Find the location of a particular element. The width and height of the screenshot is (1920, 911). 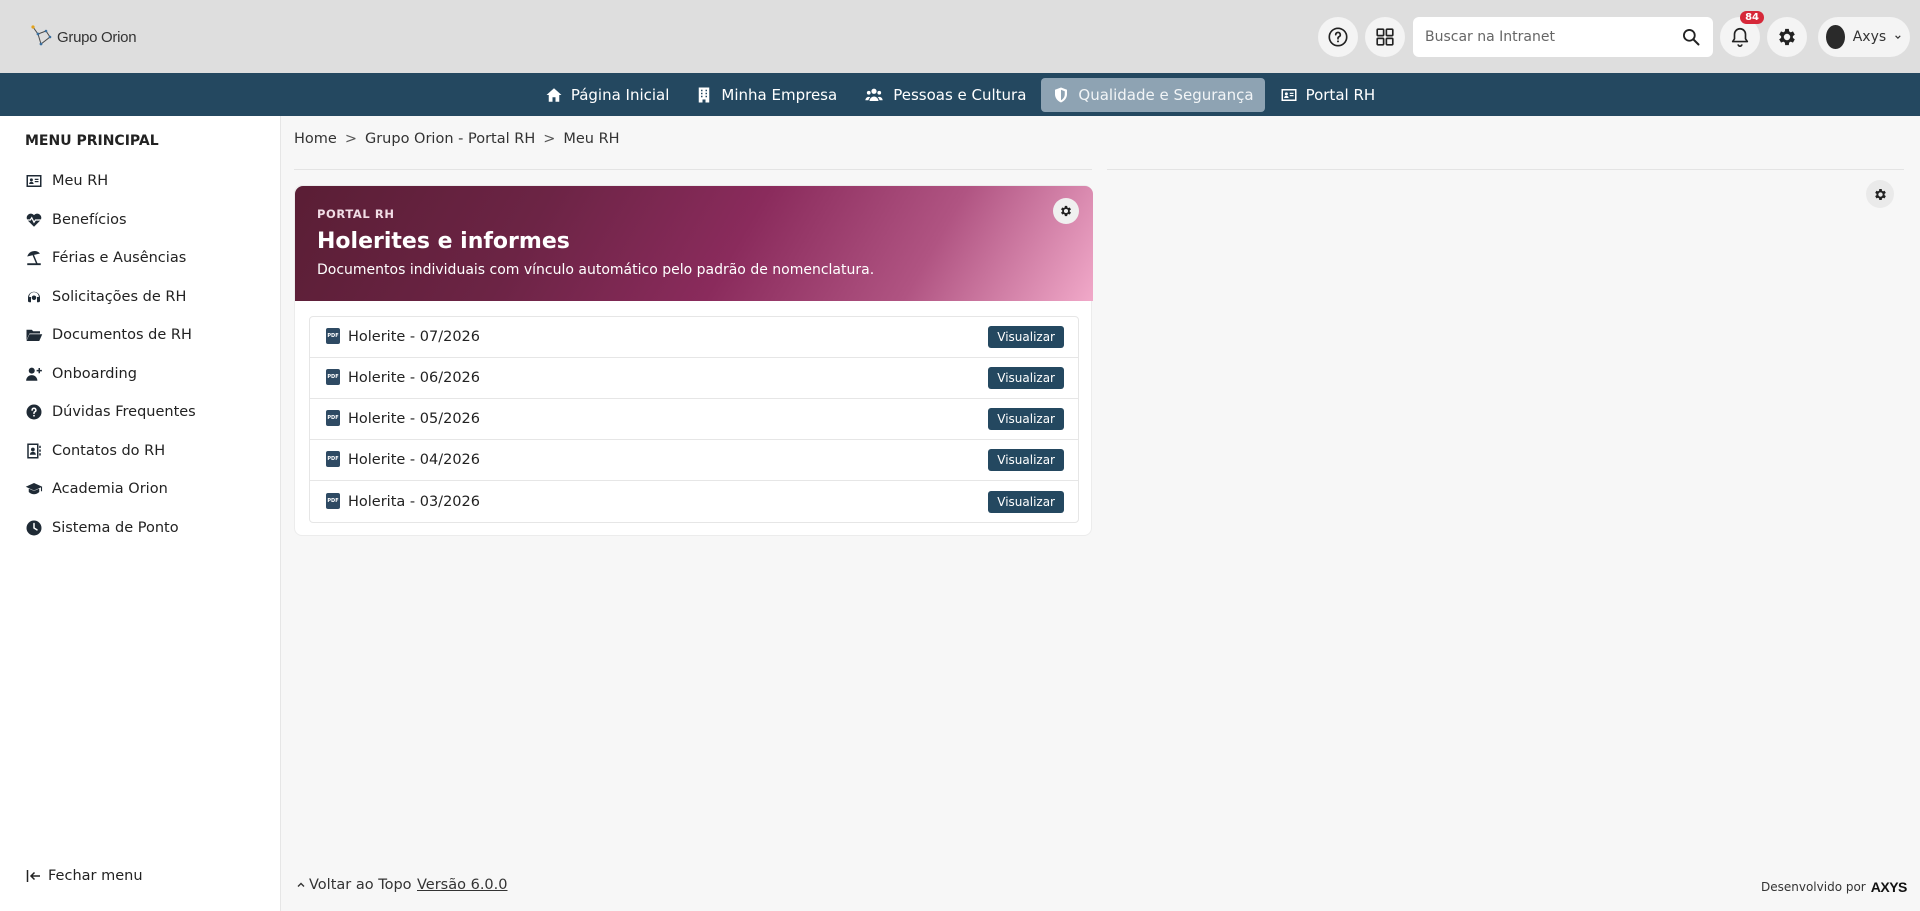

nav-item-home: Página Inicial is located at coordinates (607, 95).